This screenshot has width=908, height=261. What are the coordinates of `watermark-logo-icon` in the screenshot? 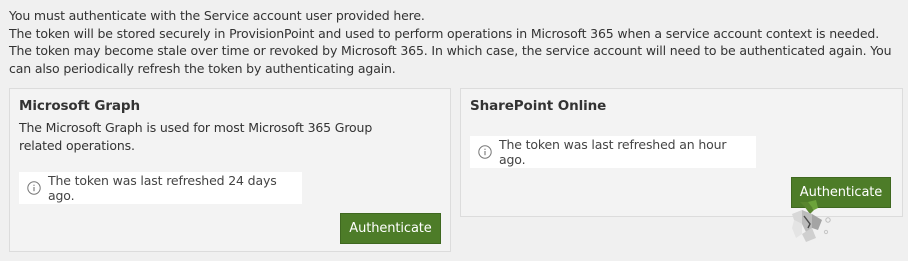 It's located at (811, 221).